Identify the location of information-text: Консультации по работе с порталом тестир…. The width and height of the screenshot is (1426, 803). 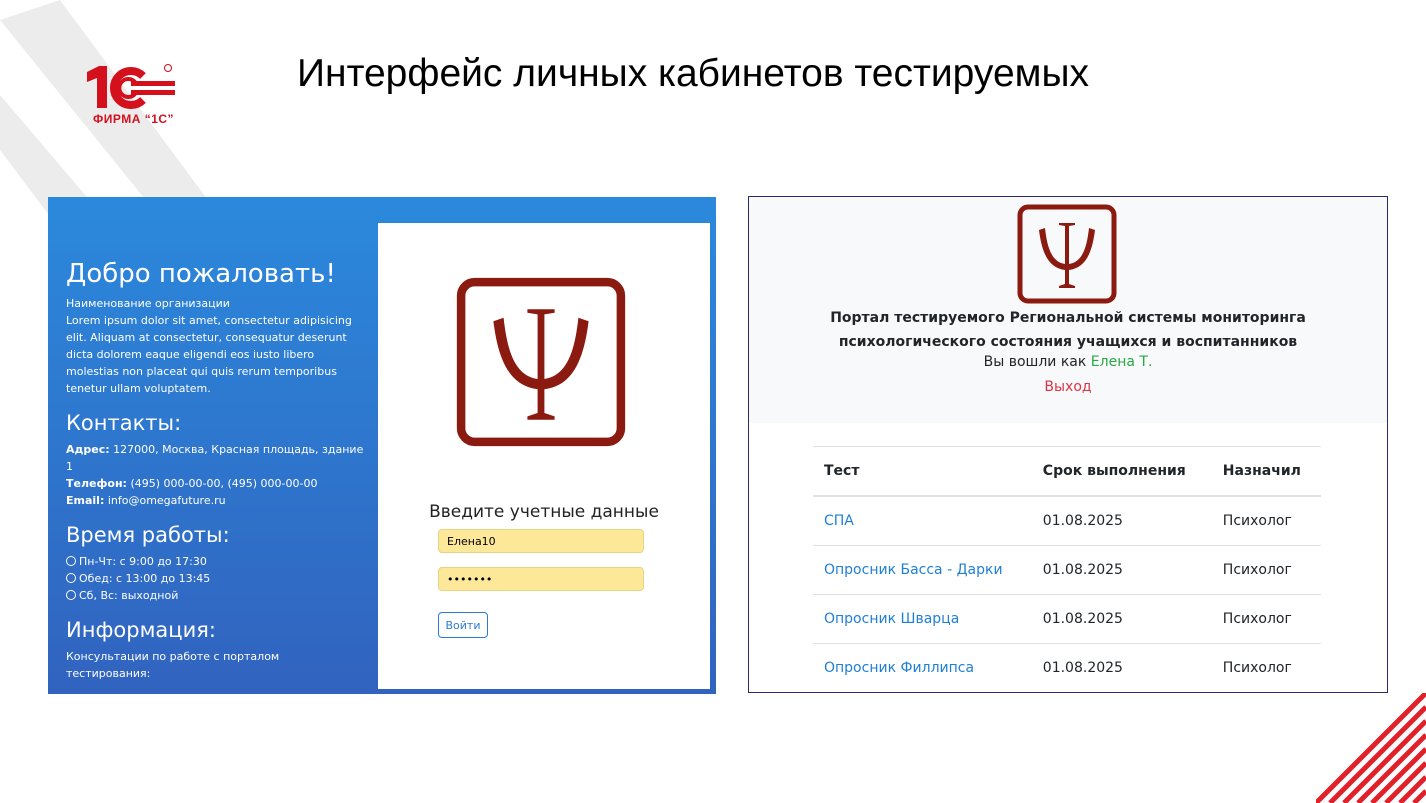
(173, 665).